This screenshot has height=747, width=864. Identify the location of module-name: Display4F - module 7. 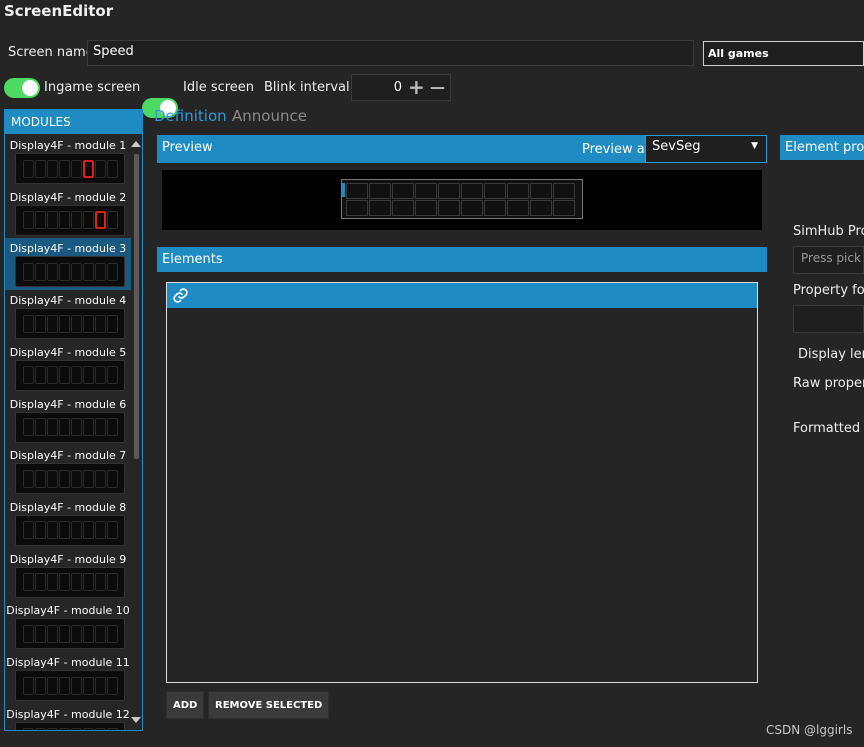
(68, 456).